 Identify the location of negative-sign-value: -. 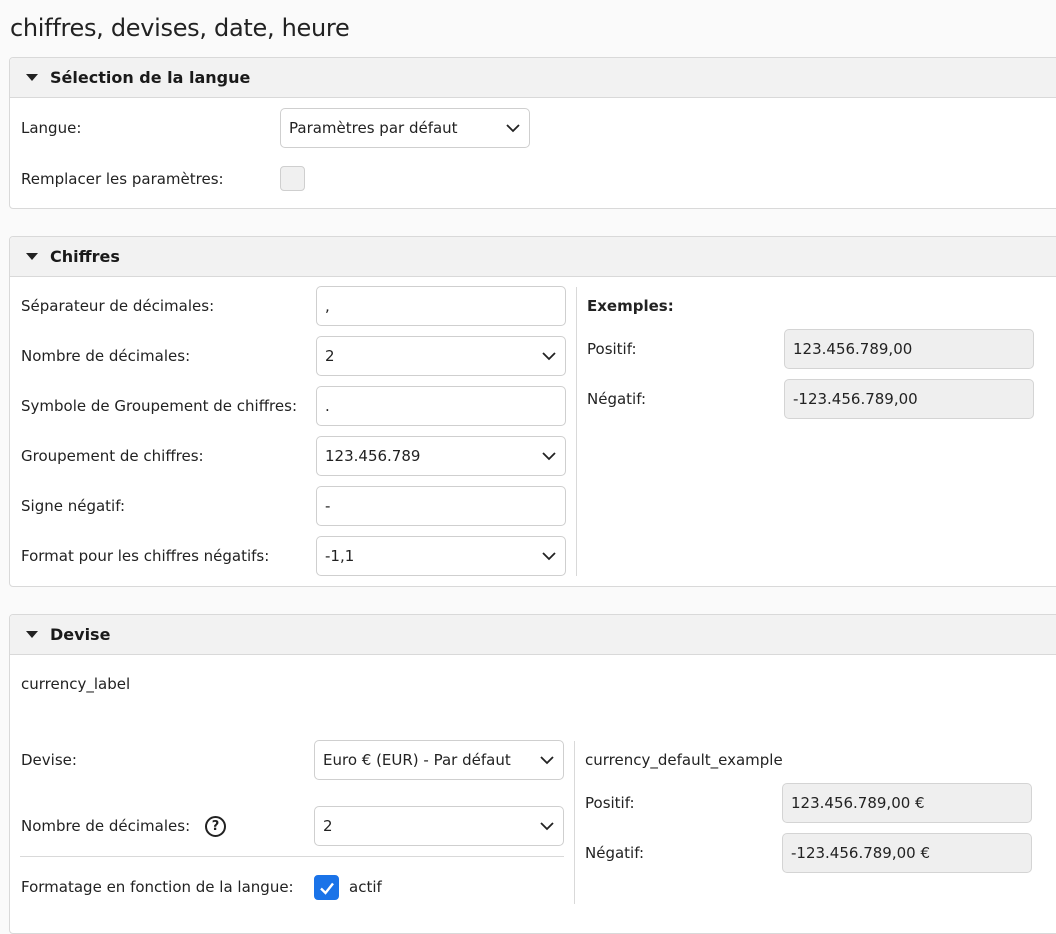
(328, 506).